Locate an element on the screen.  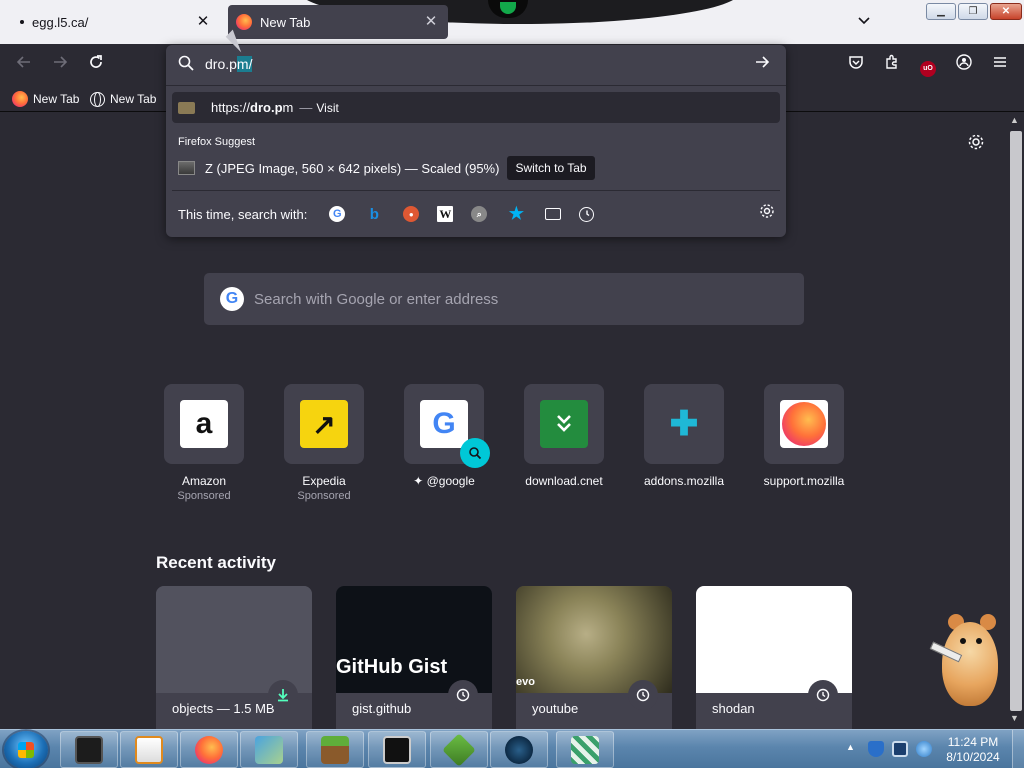
start-button is located at coordinates (26, 749).